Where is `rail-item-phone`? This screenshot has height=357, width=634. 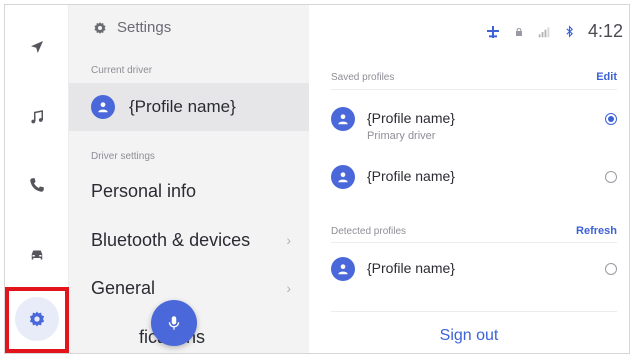 rail-item-phone is located at coordinates (37, 185).